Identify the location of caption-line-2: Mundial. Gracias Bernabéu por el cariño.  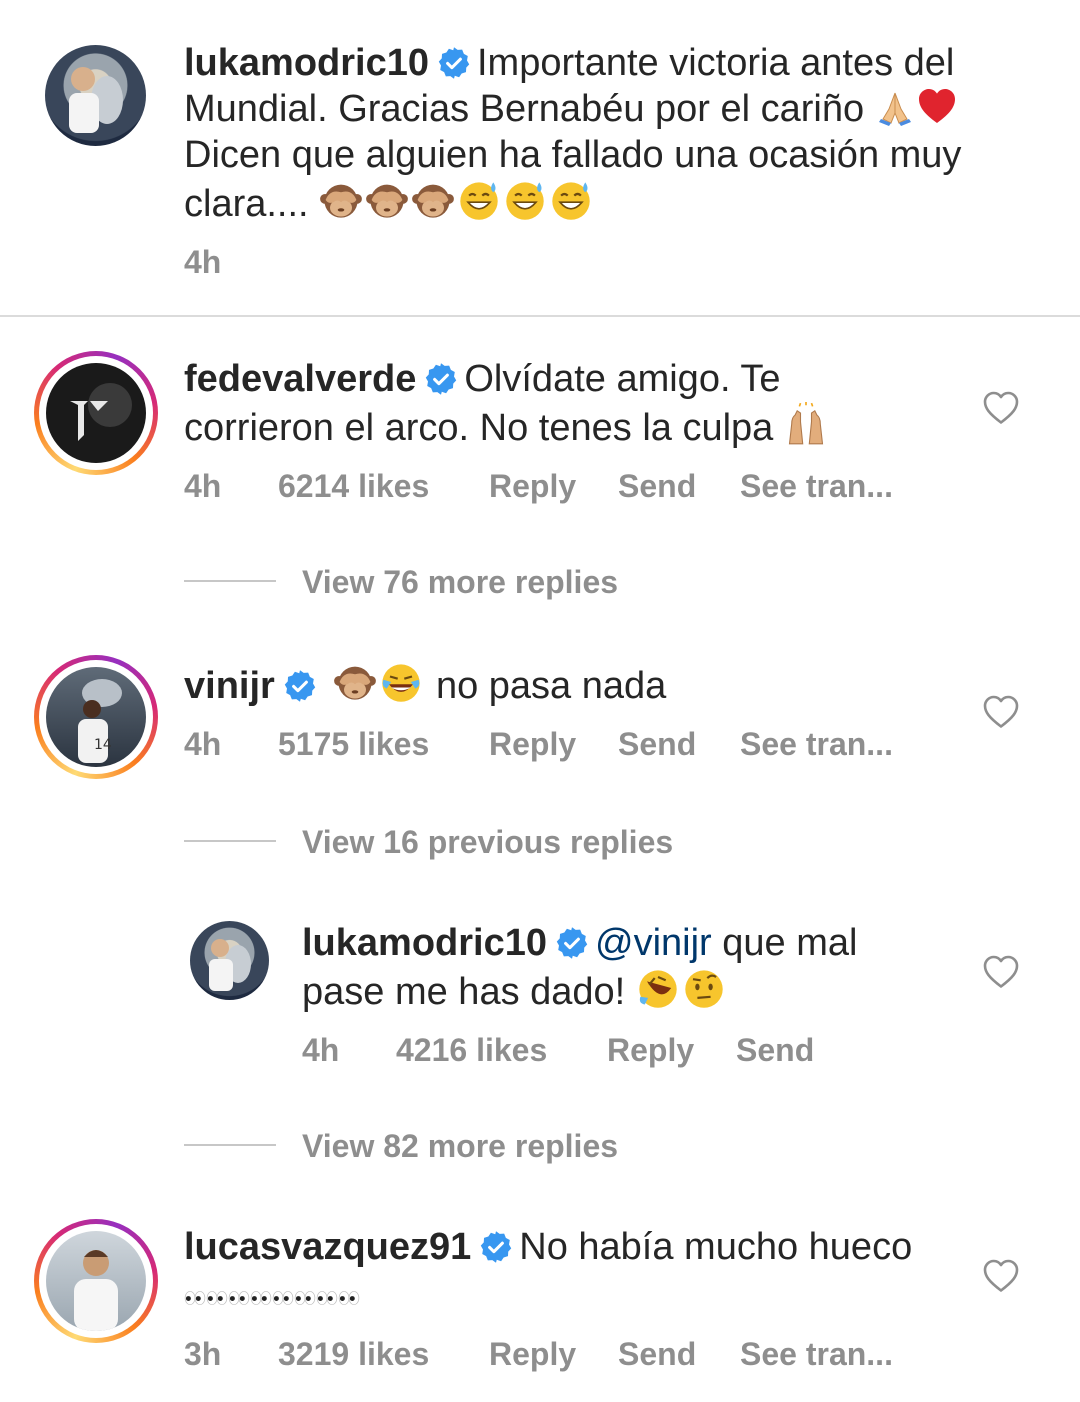
(524, 109).